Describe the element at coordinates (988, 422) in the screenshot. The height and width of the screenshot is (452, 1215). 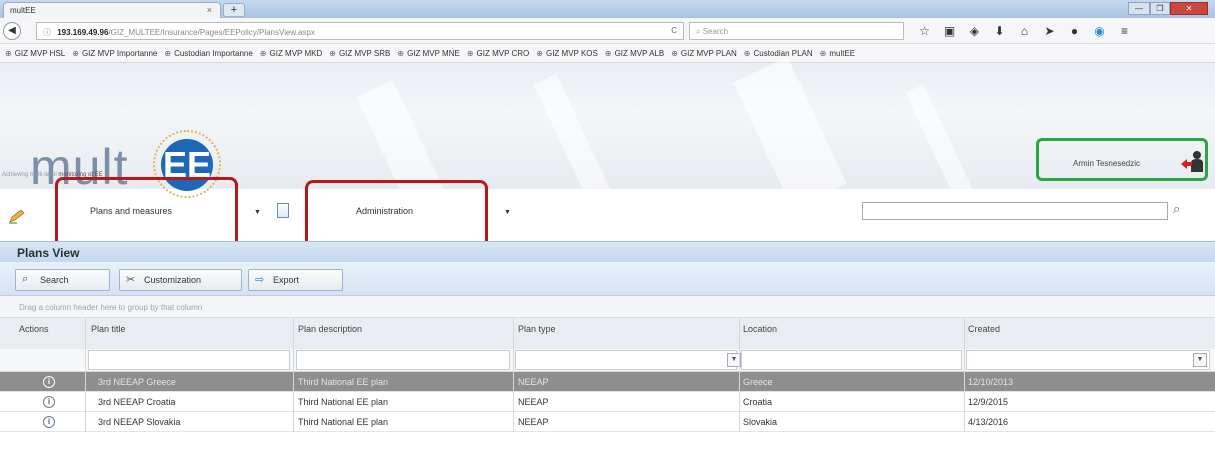
I see `cell-created: 4/13/2016` at that location.